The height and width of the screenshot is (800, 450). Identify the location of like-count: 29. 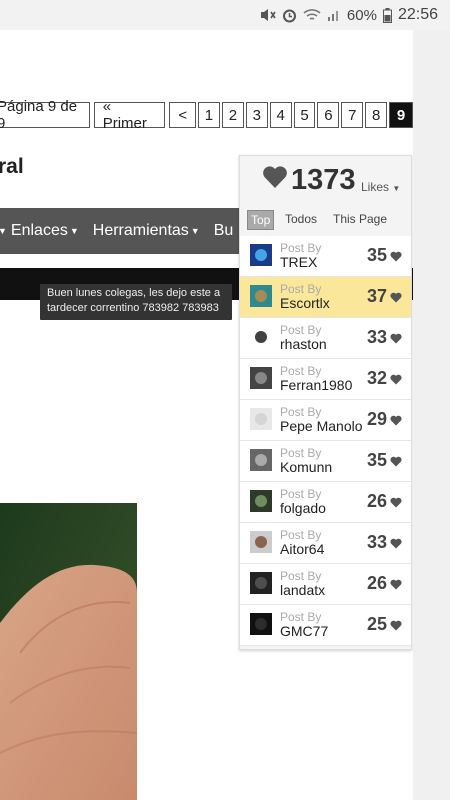
(376, 419).